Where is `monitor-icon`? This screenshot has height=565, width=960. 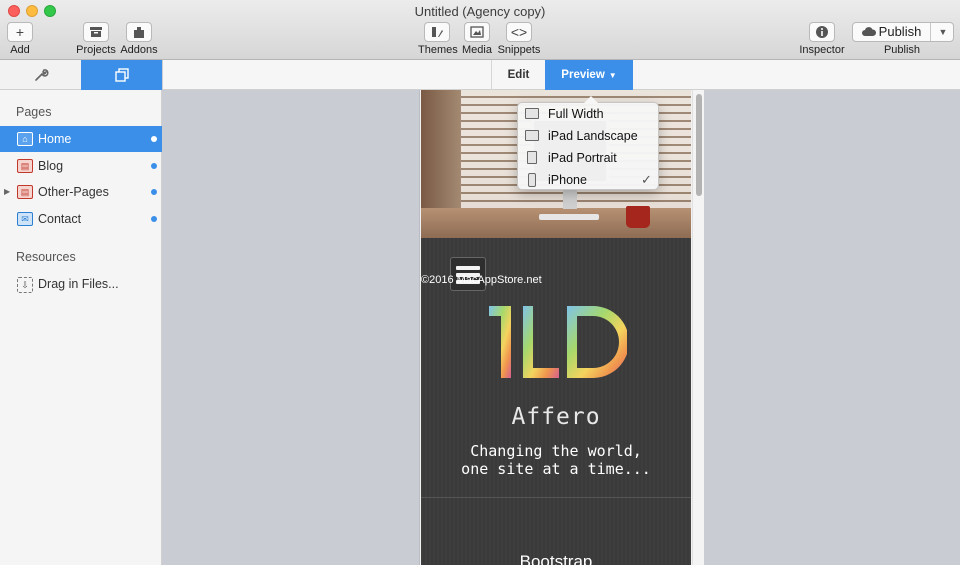 monitor-icon is located at coordinates (532, 113).